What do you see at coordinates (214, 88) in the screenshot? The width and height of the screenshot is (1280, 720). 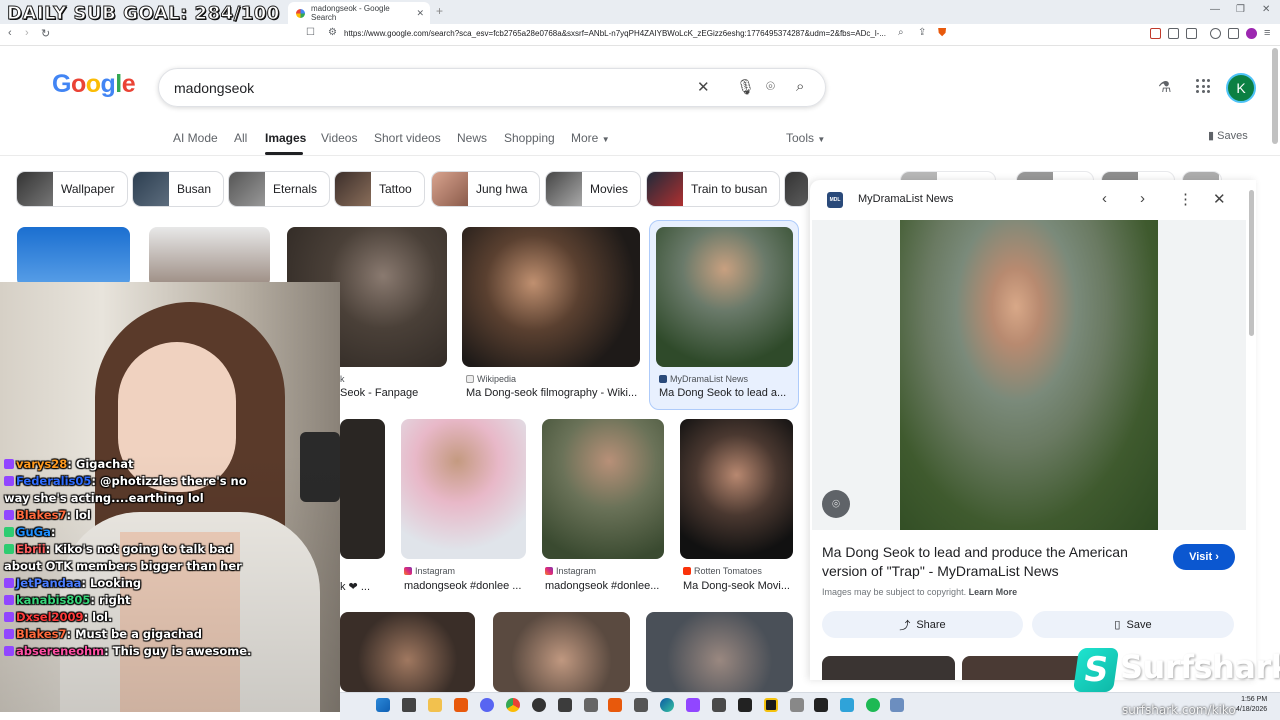 I see `search-input: madongseok` at bounding box center [214, 88].